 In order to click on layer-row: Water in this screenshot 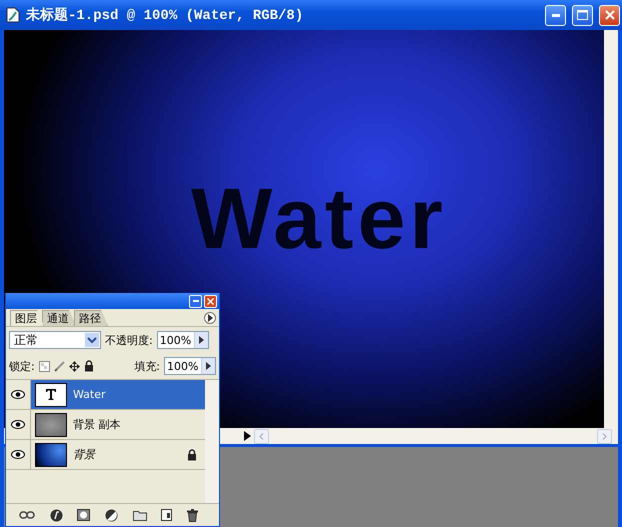, I will do `click(105, 395)`.